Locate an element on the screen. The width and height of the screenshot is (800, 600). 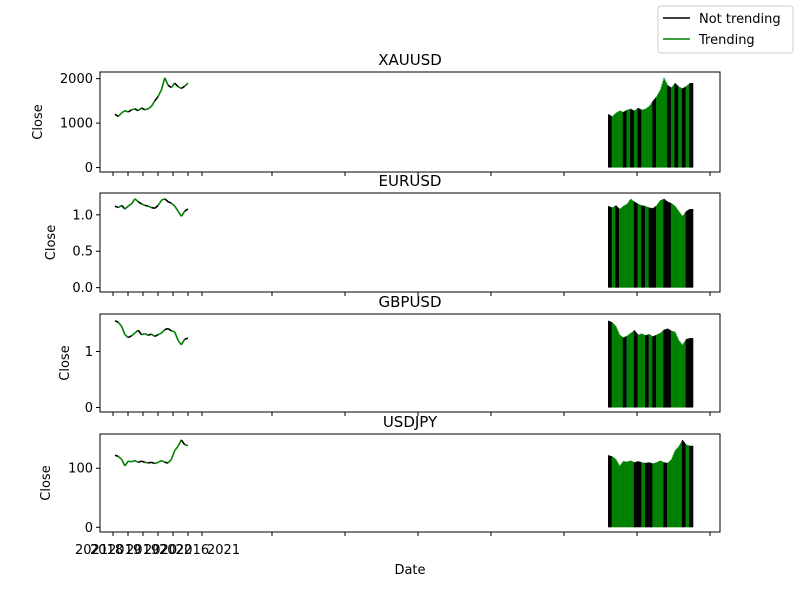
y-tick-label: 100 is located at coordinates (80, 469).